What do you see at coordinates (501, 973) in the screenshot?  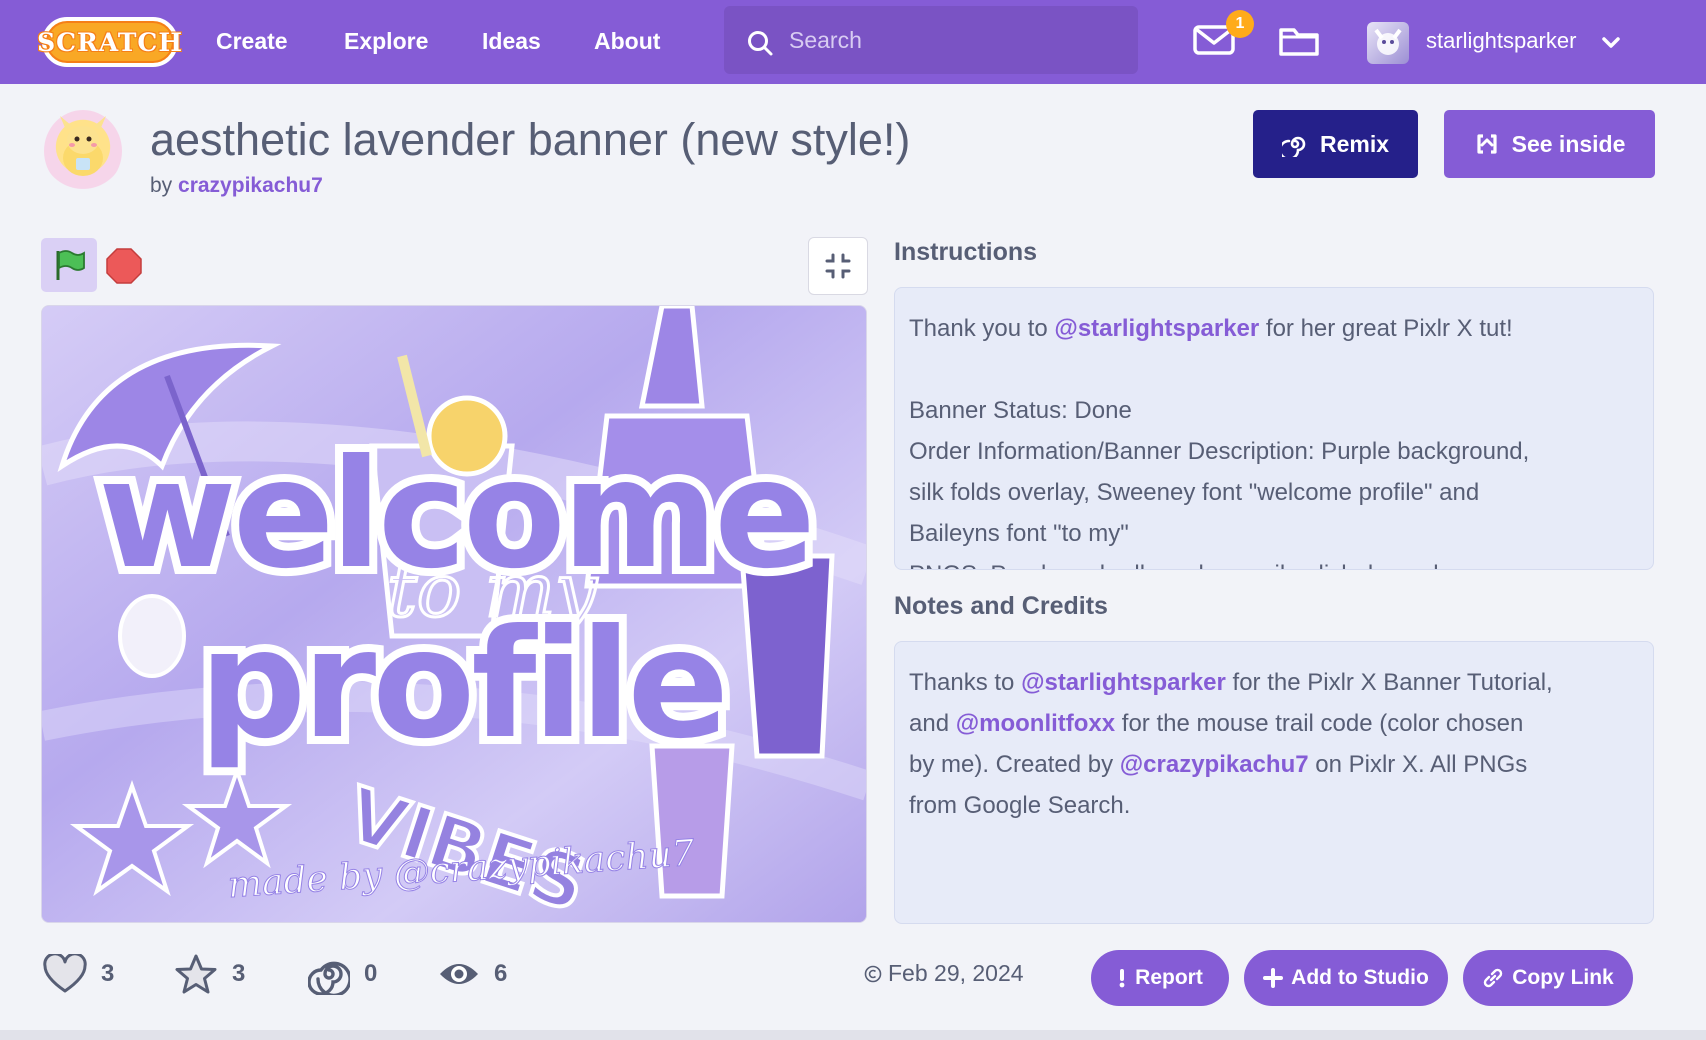 I see `views-count: 6` at bounding box center [501, 973].